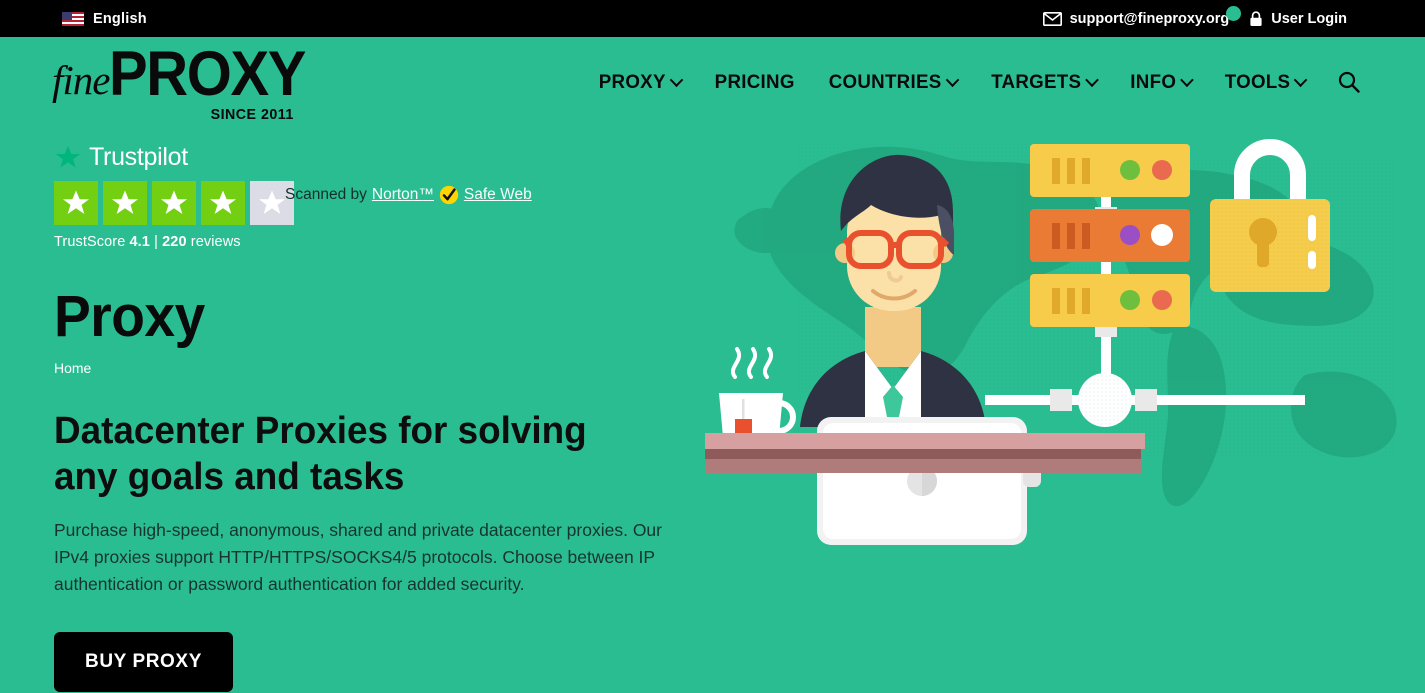  Describe the element at coordinates (1153, 81) in the screenshot. I see `nav-label: INFO` at that location.